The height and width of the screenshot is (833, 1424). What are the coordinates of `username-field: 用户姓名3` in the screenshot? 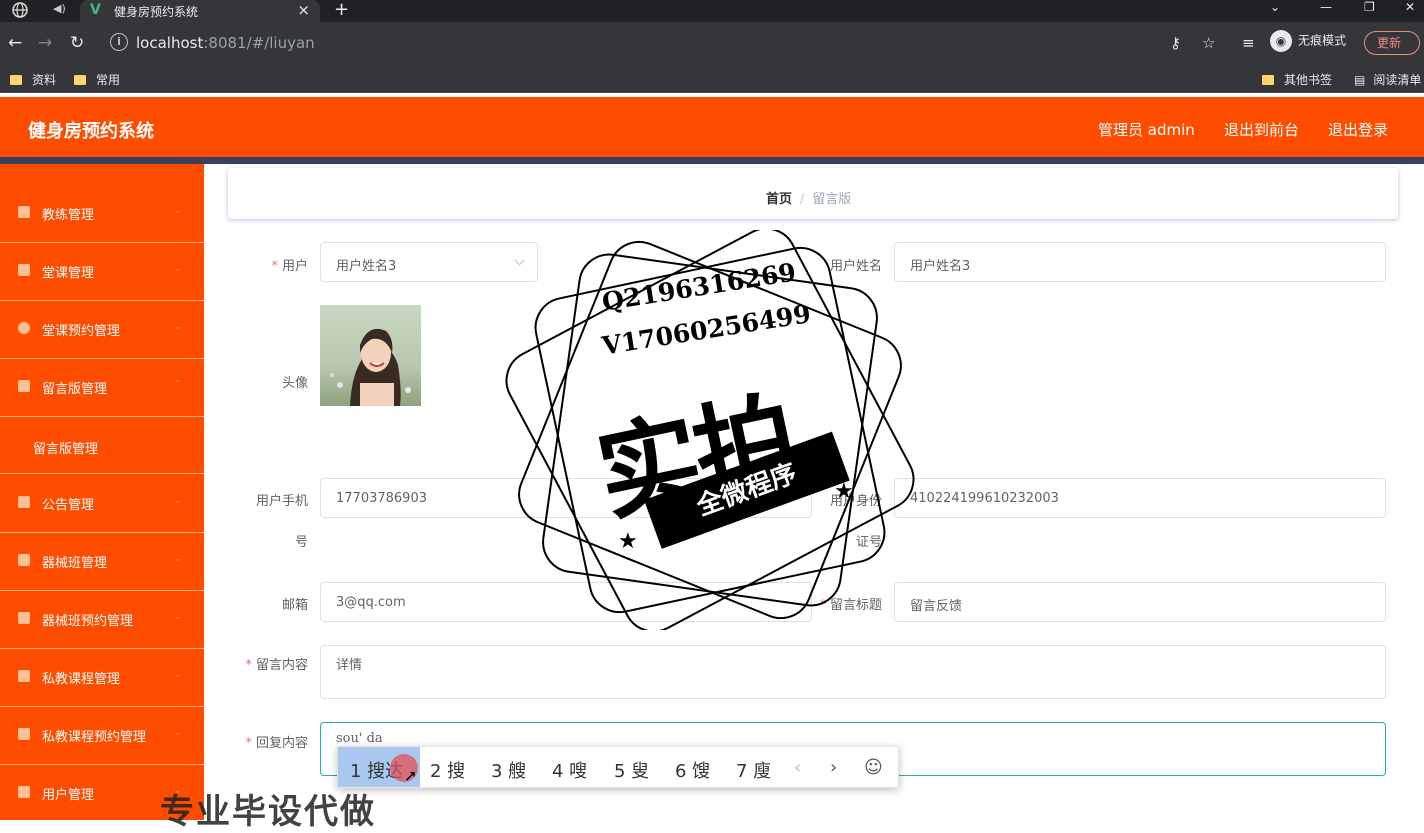 It's located at (1140, 262).